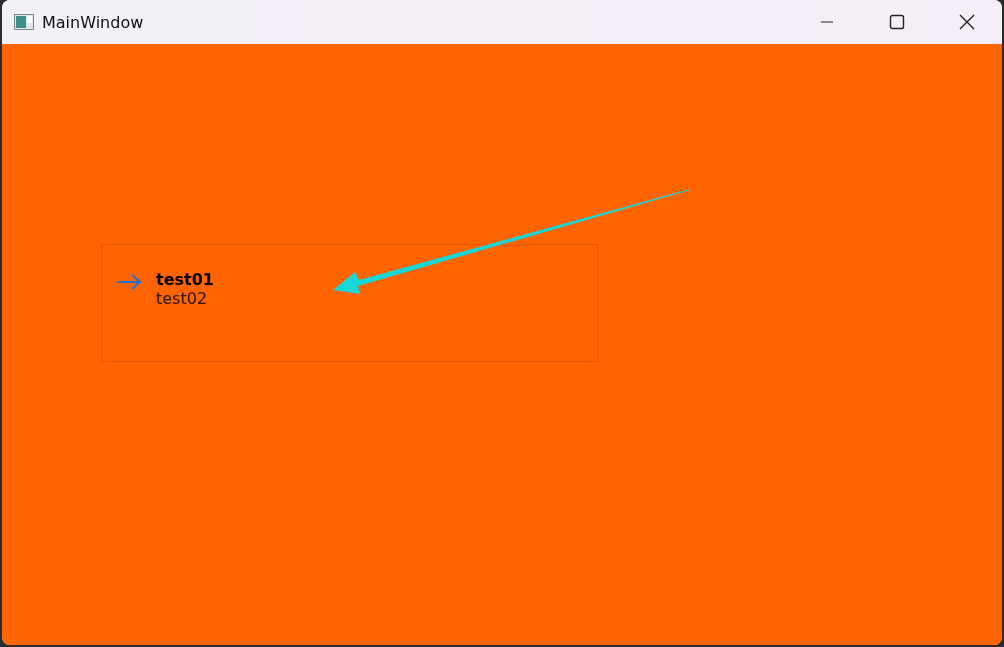  What do you see at coordinates (93, 22) in the screenshot?
I see `window-title: MainWindow` at bounding box center [93, 22].